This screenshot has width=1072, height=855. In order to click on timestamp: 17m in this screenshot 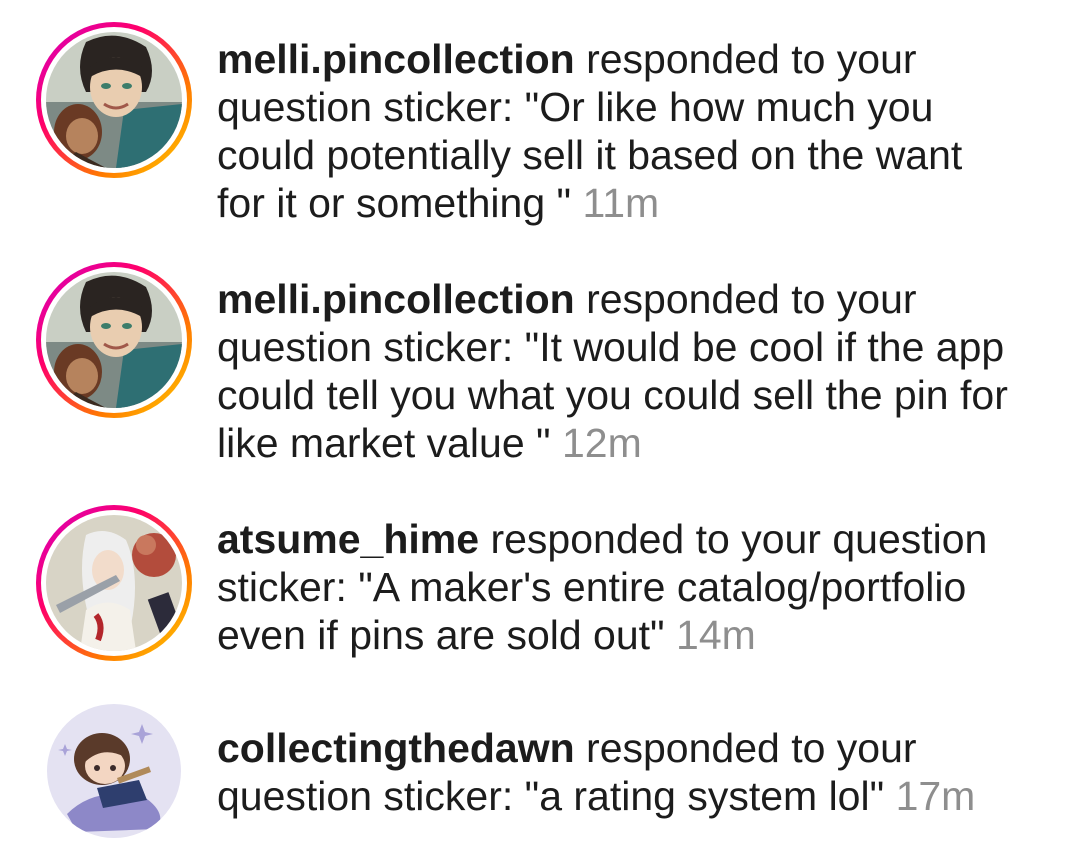, I will do `click(935, 796)`.